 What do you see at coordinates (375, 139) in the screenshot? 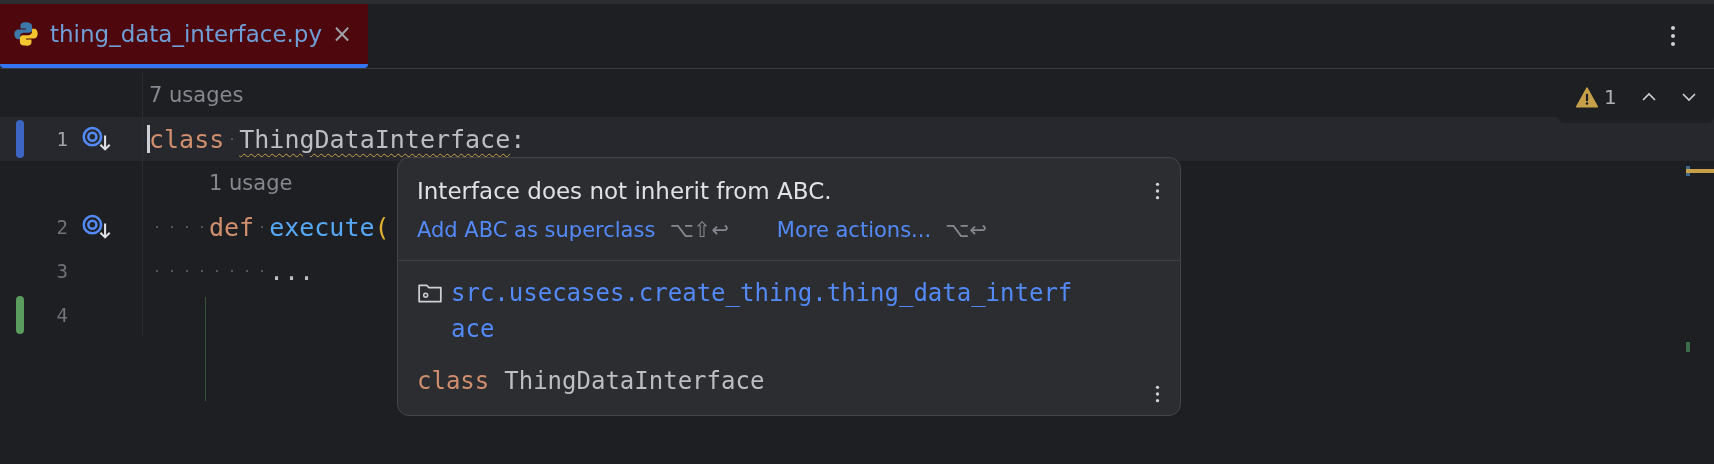
I see `code-token: ThingDataInterface` at bounding box center [375, 139].